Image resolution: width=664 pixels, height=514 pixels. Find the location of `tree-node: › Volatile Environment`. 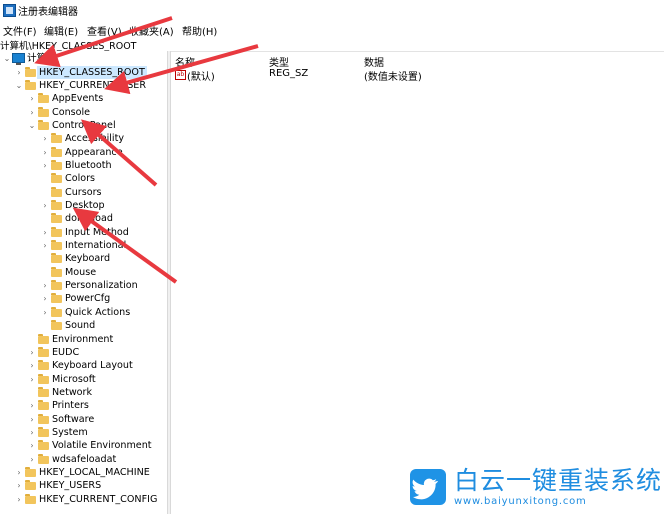

tree-node: › Volatile Environment is located at coordinates (83, 445).